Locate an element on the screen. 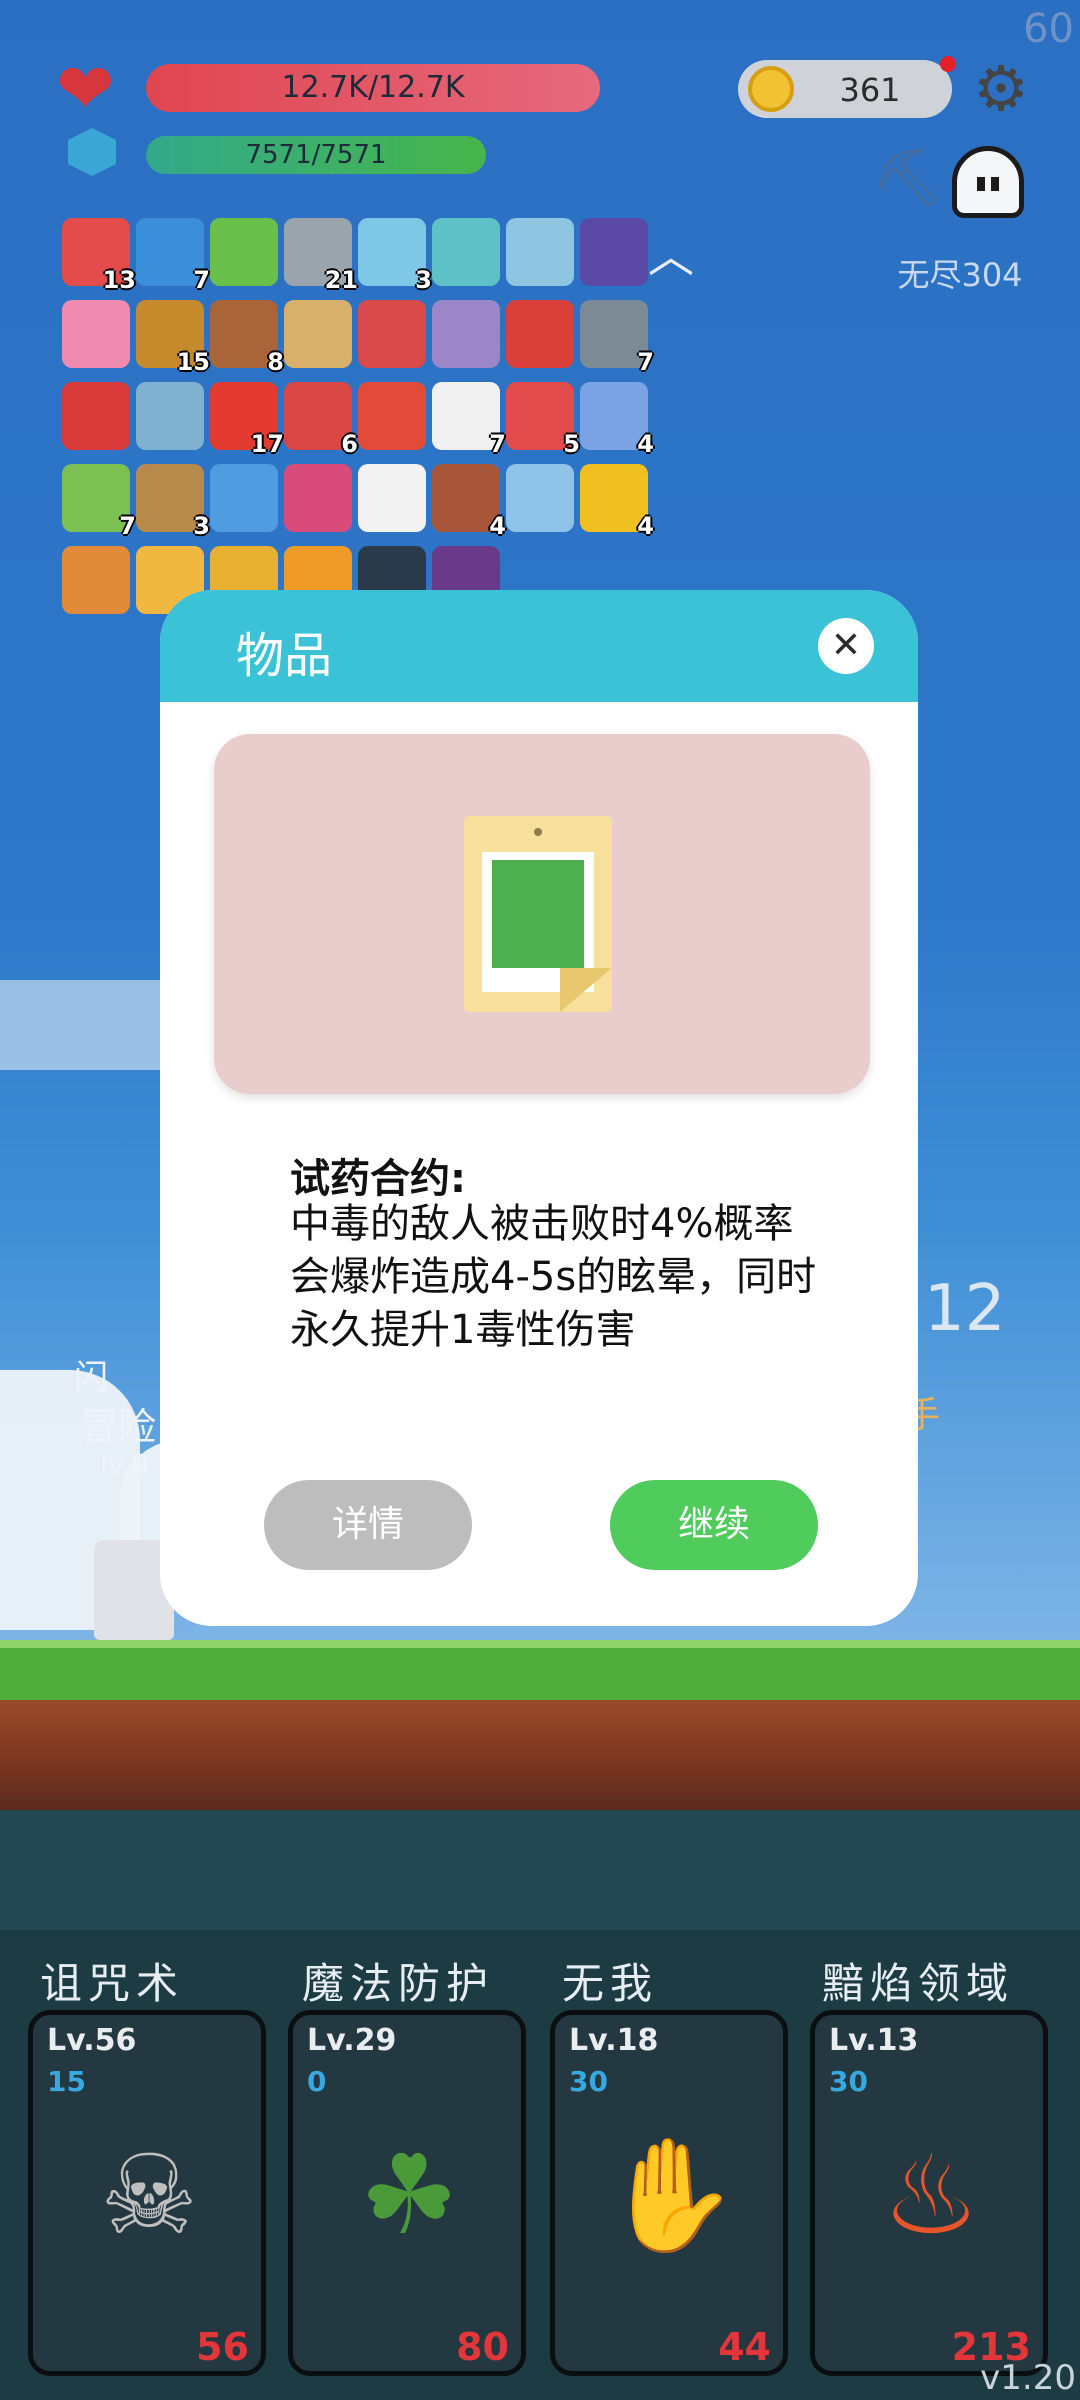  item-count: 5 is located at coordinates (571, 444).